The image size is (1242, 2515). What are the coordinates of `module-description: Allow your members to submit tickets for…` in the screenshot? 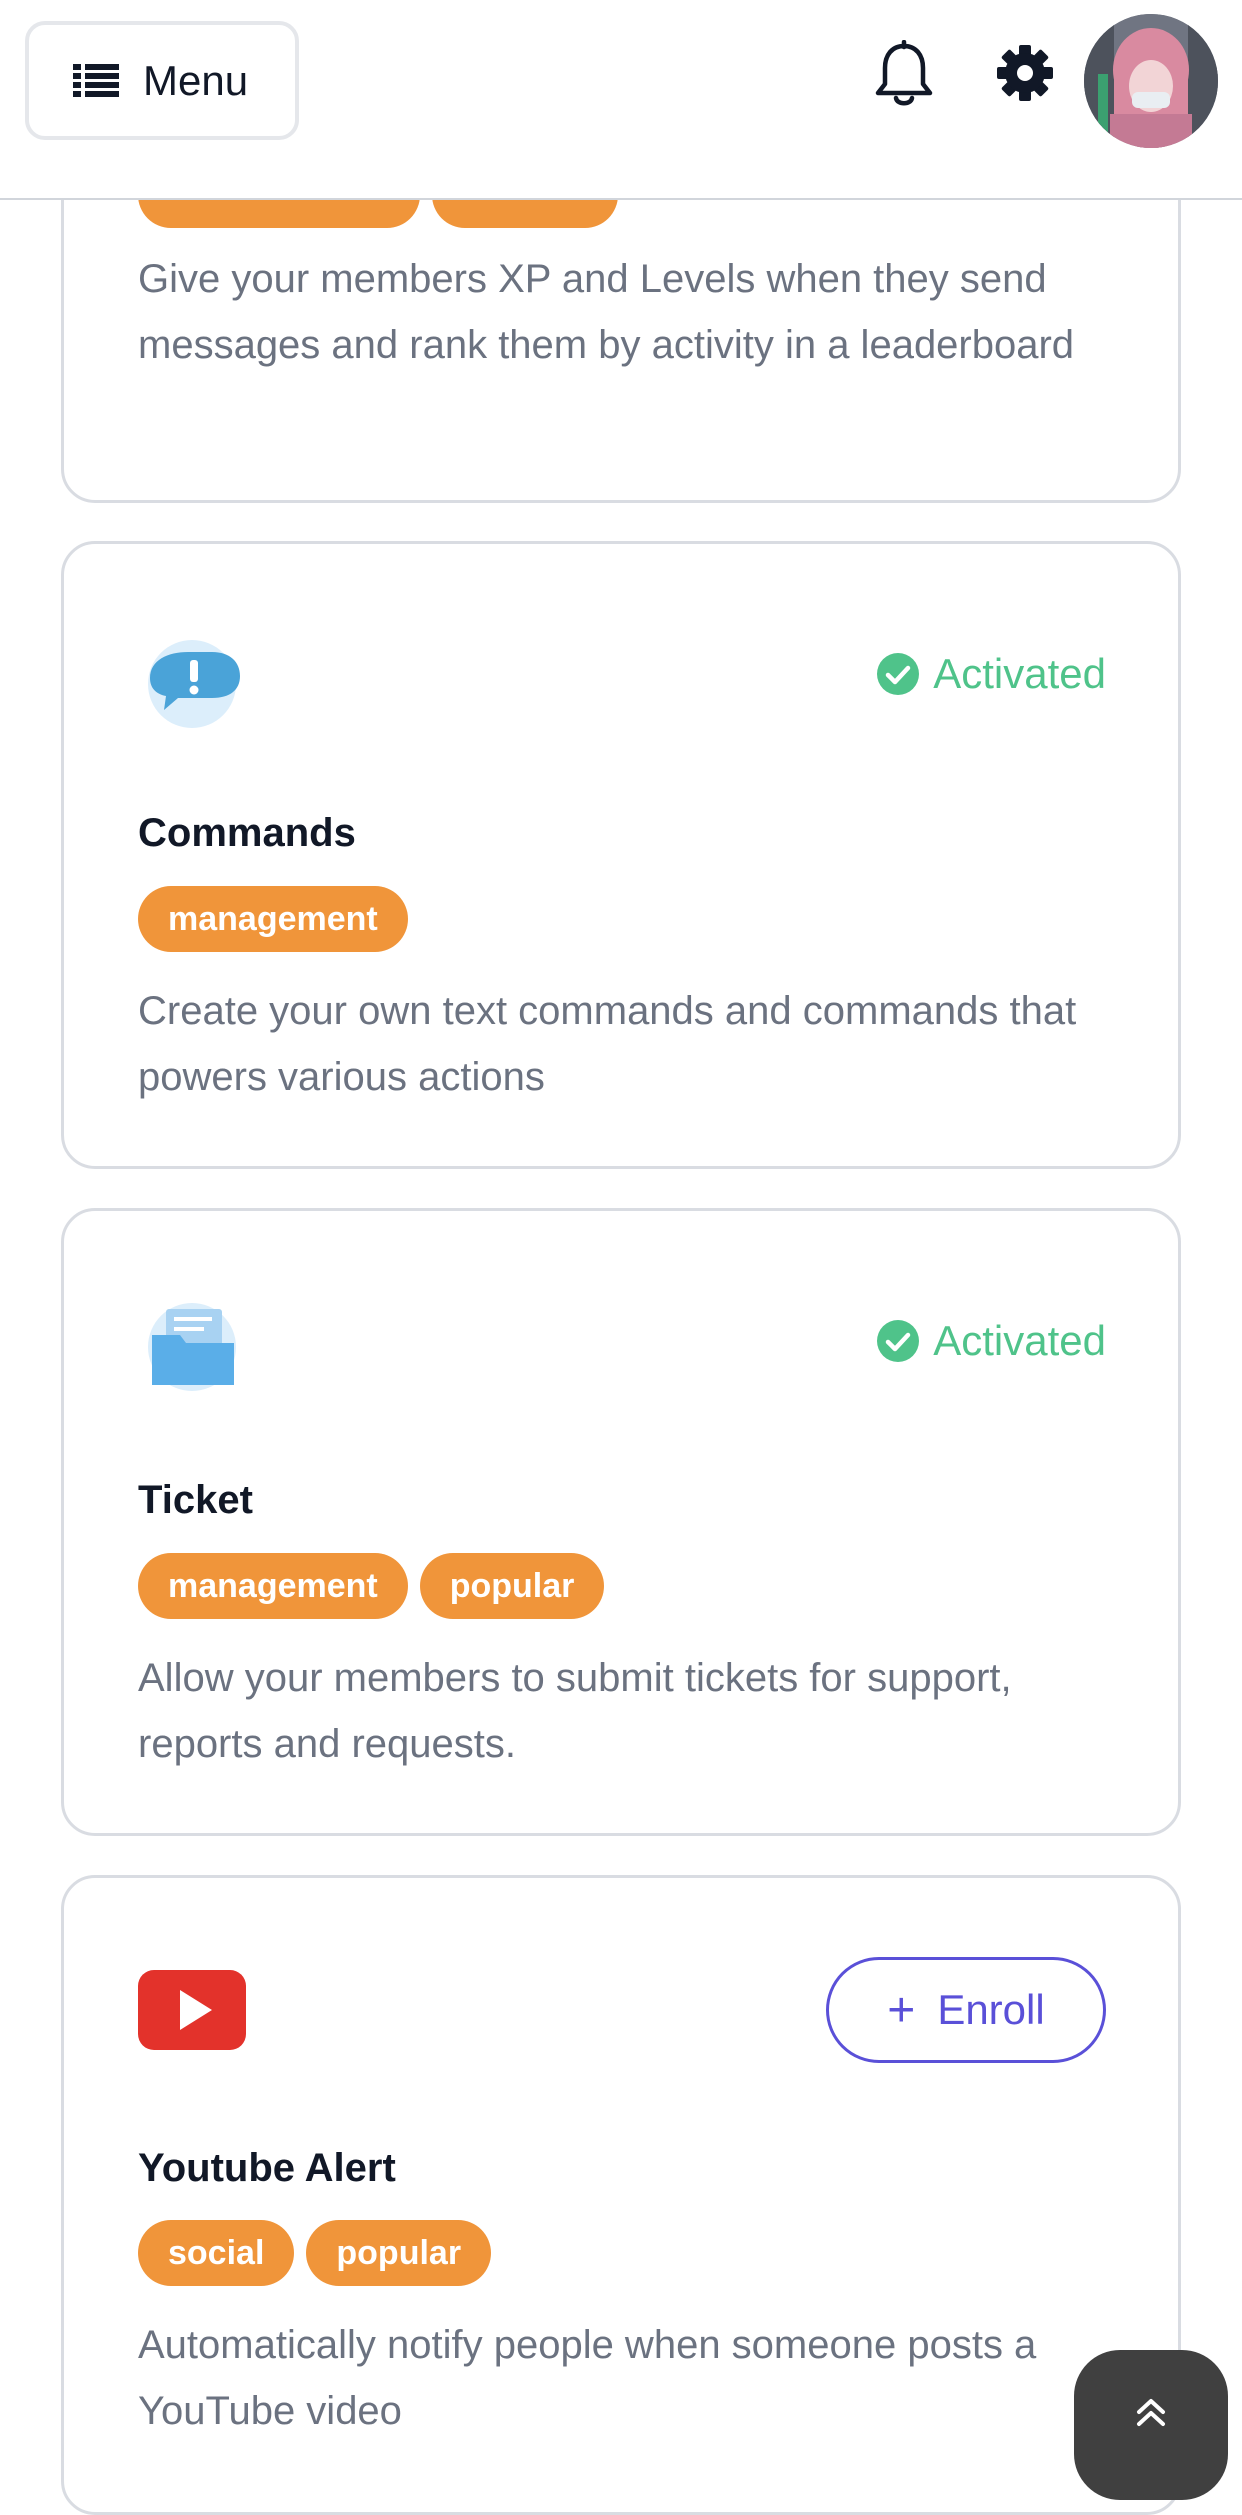 It's located at (575, 1711).